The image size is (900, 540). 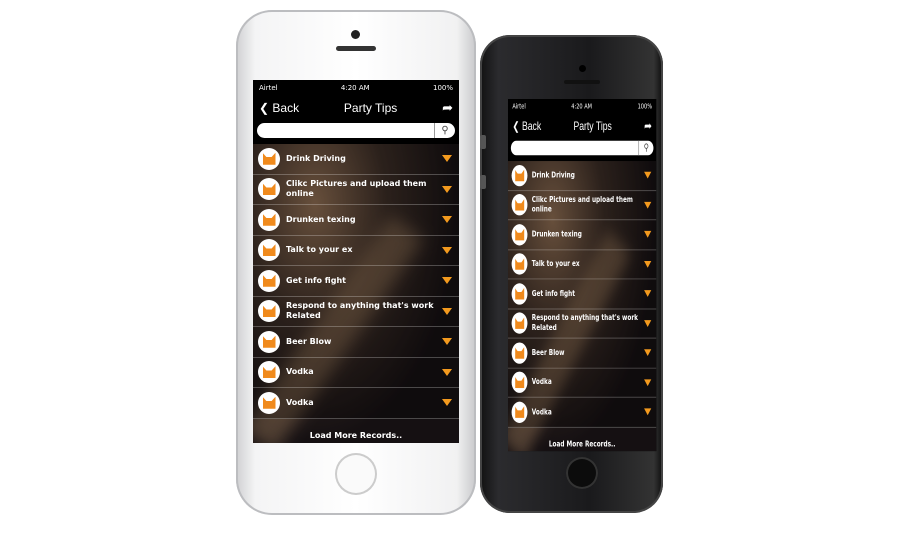 I want to click on battery: 100%, so click(x=644, y=106).